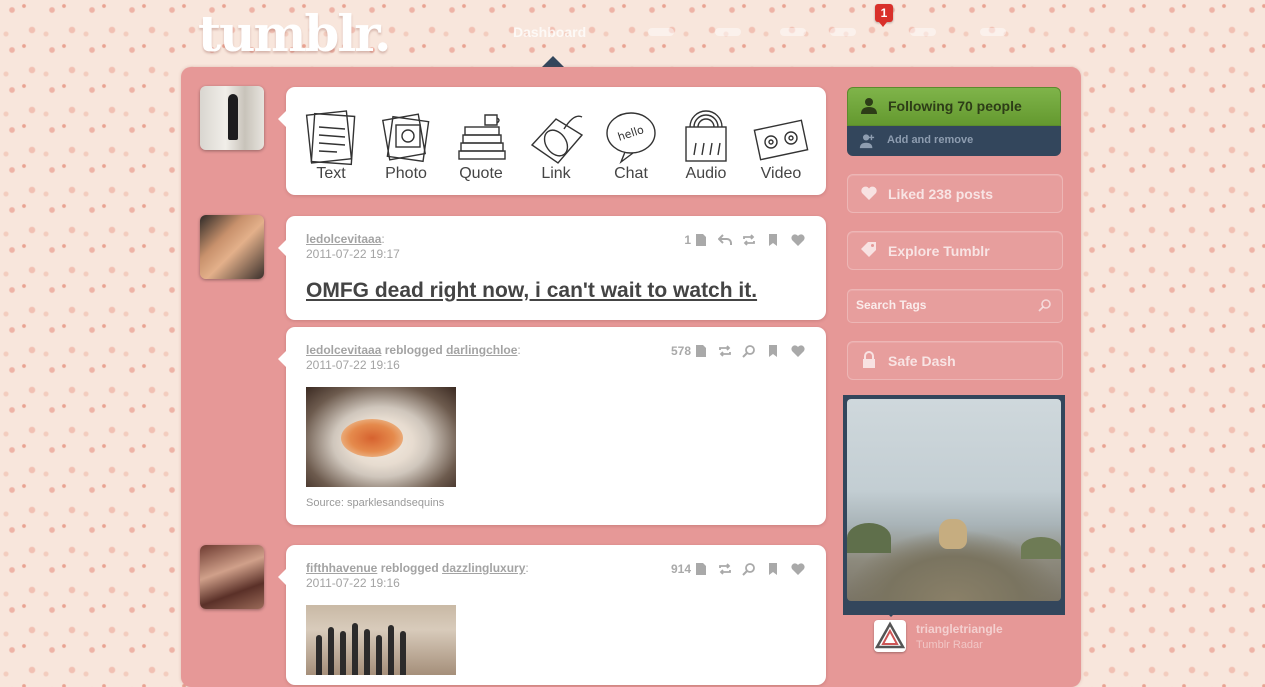 This screenshot has width=1265, height=687. Describe the element at coordinates (331, 137) in the screenshot. I see `text-icon` at that location.